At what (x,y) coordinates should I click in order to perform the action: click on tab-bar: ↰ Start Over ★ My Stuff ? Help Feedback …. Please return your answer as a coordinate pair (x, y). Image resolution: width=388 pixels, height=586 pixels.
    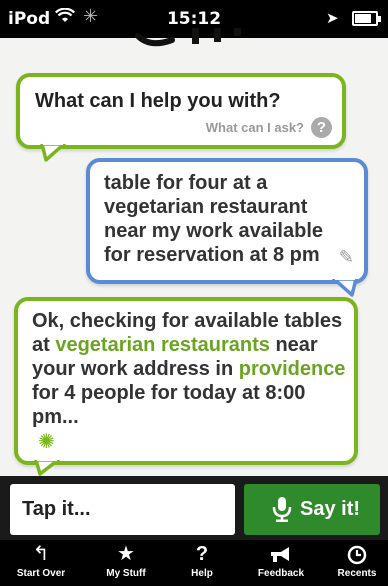
    Looking at the image, I should click on (194, 563).